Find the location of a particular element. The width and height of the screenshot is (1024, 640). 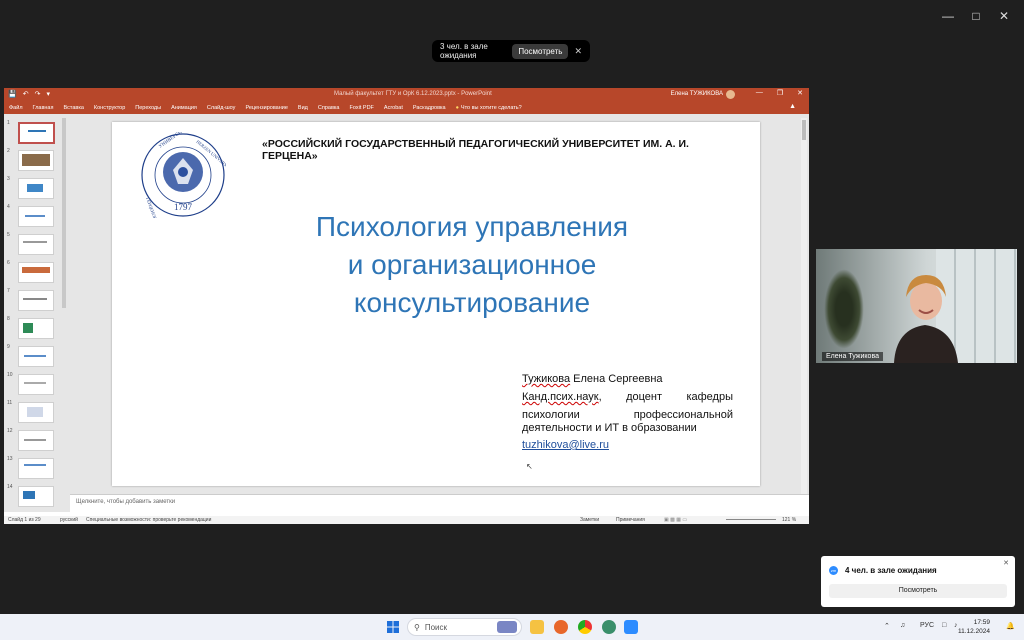

thumb-number: 3 is located at coordinates (8, 179).